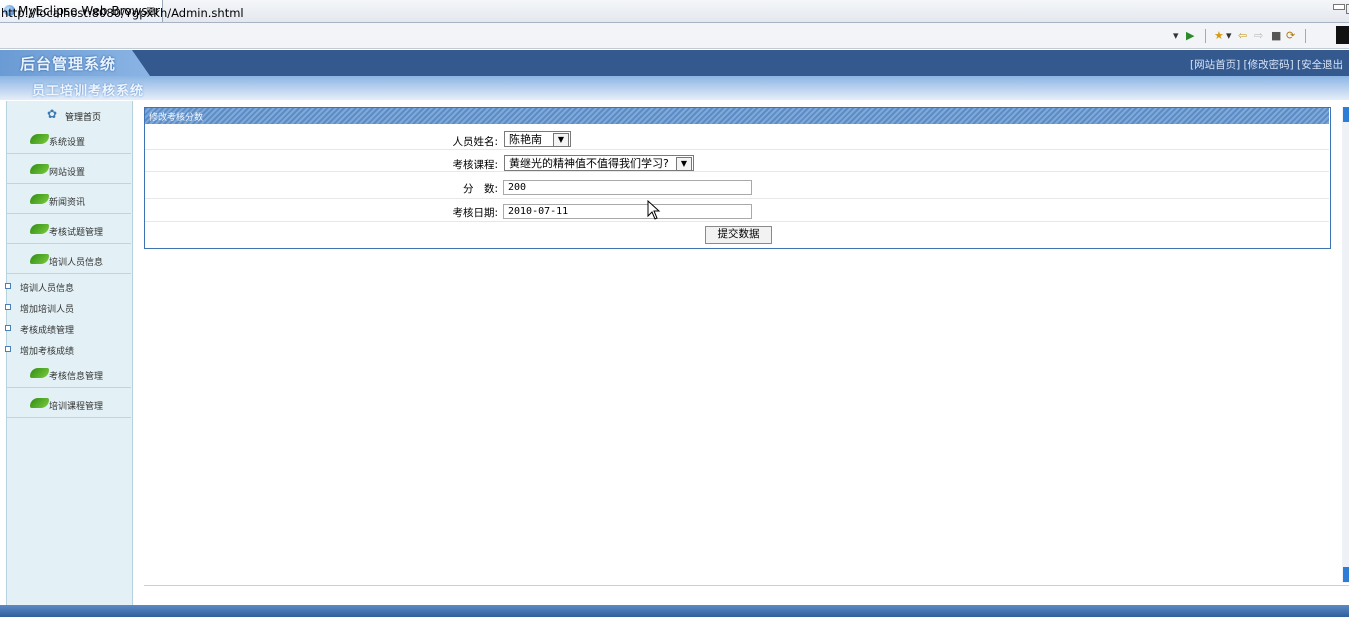 The image size is (1349, 617). I want to click on name-label: 人员姓名:, so click(475, 142).